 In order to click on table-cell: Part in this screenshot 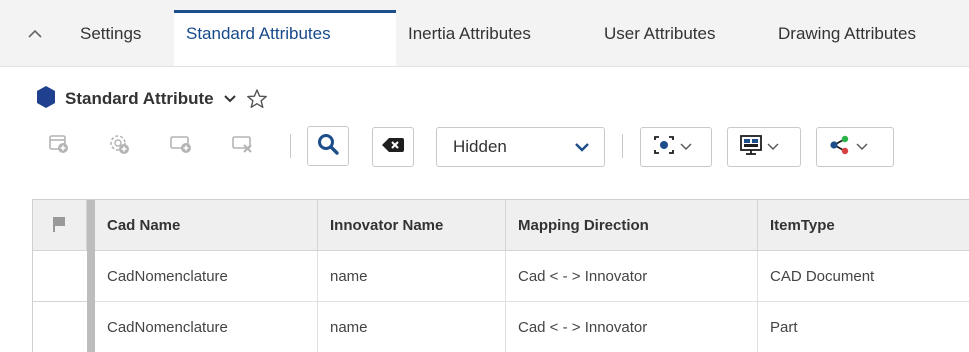, I will do `click(863, 327)`.